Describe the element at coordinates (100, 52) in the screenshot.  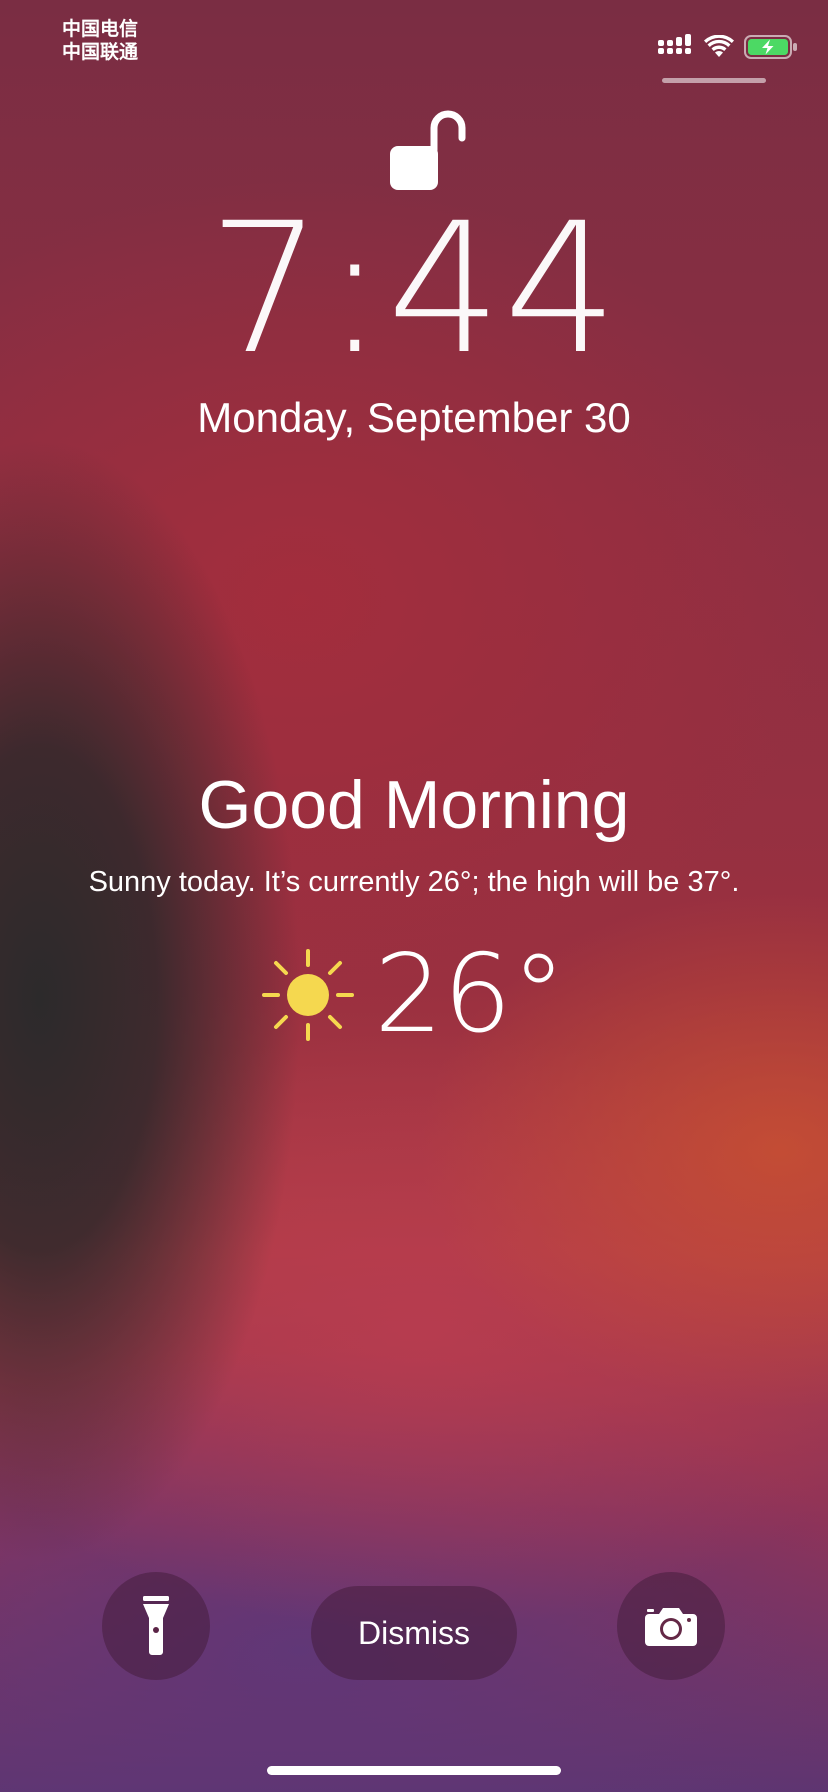
I see `carrier-name-secondary: 中国联通` at that location.